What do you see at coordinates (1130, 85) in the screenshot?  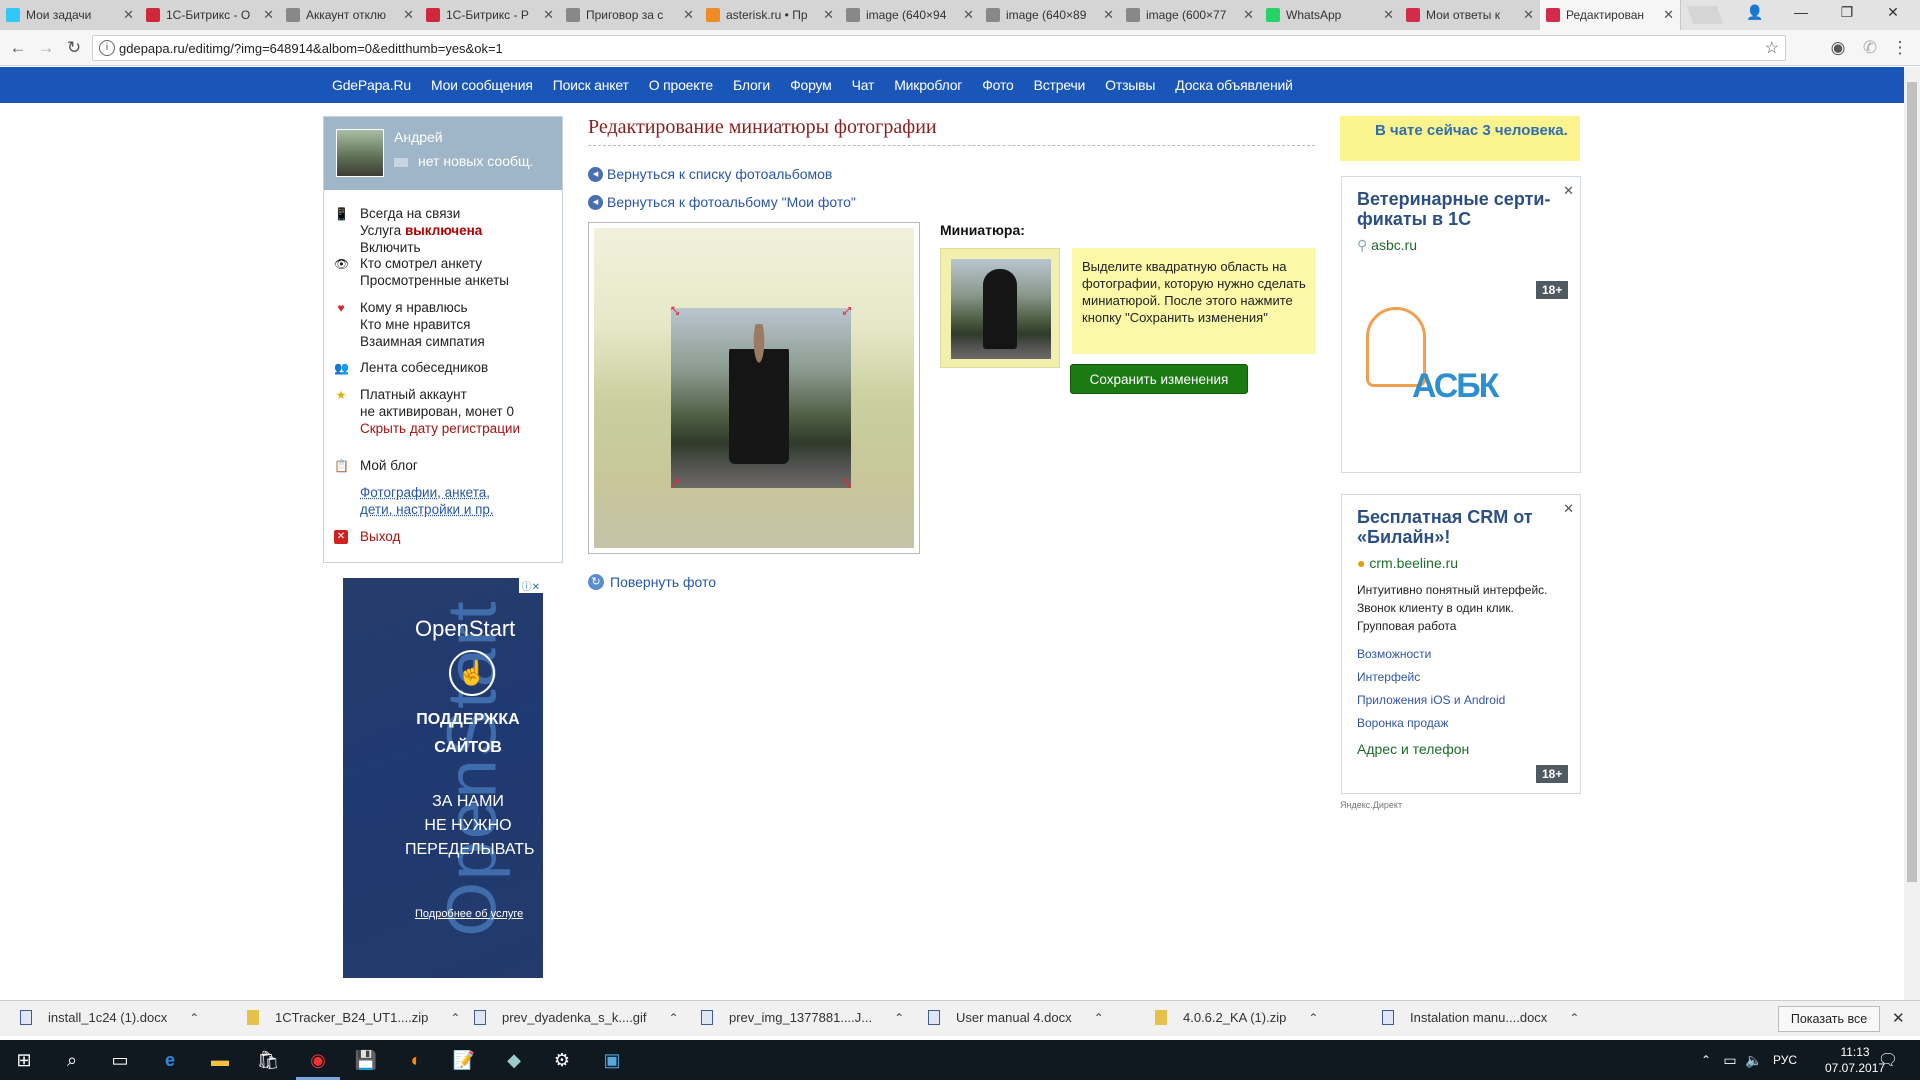 I see `nav-item: Отзывы` at bounding box center [1130, 85].